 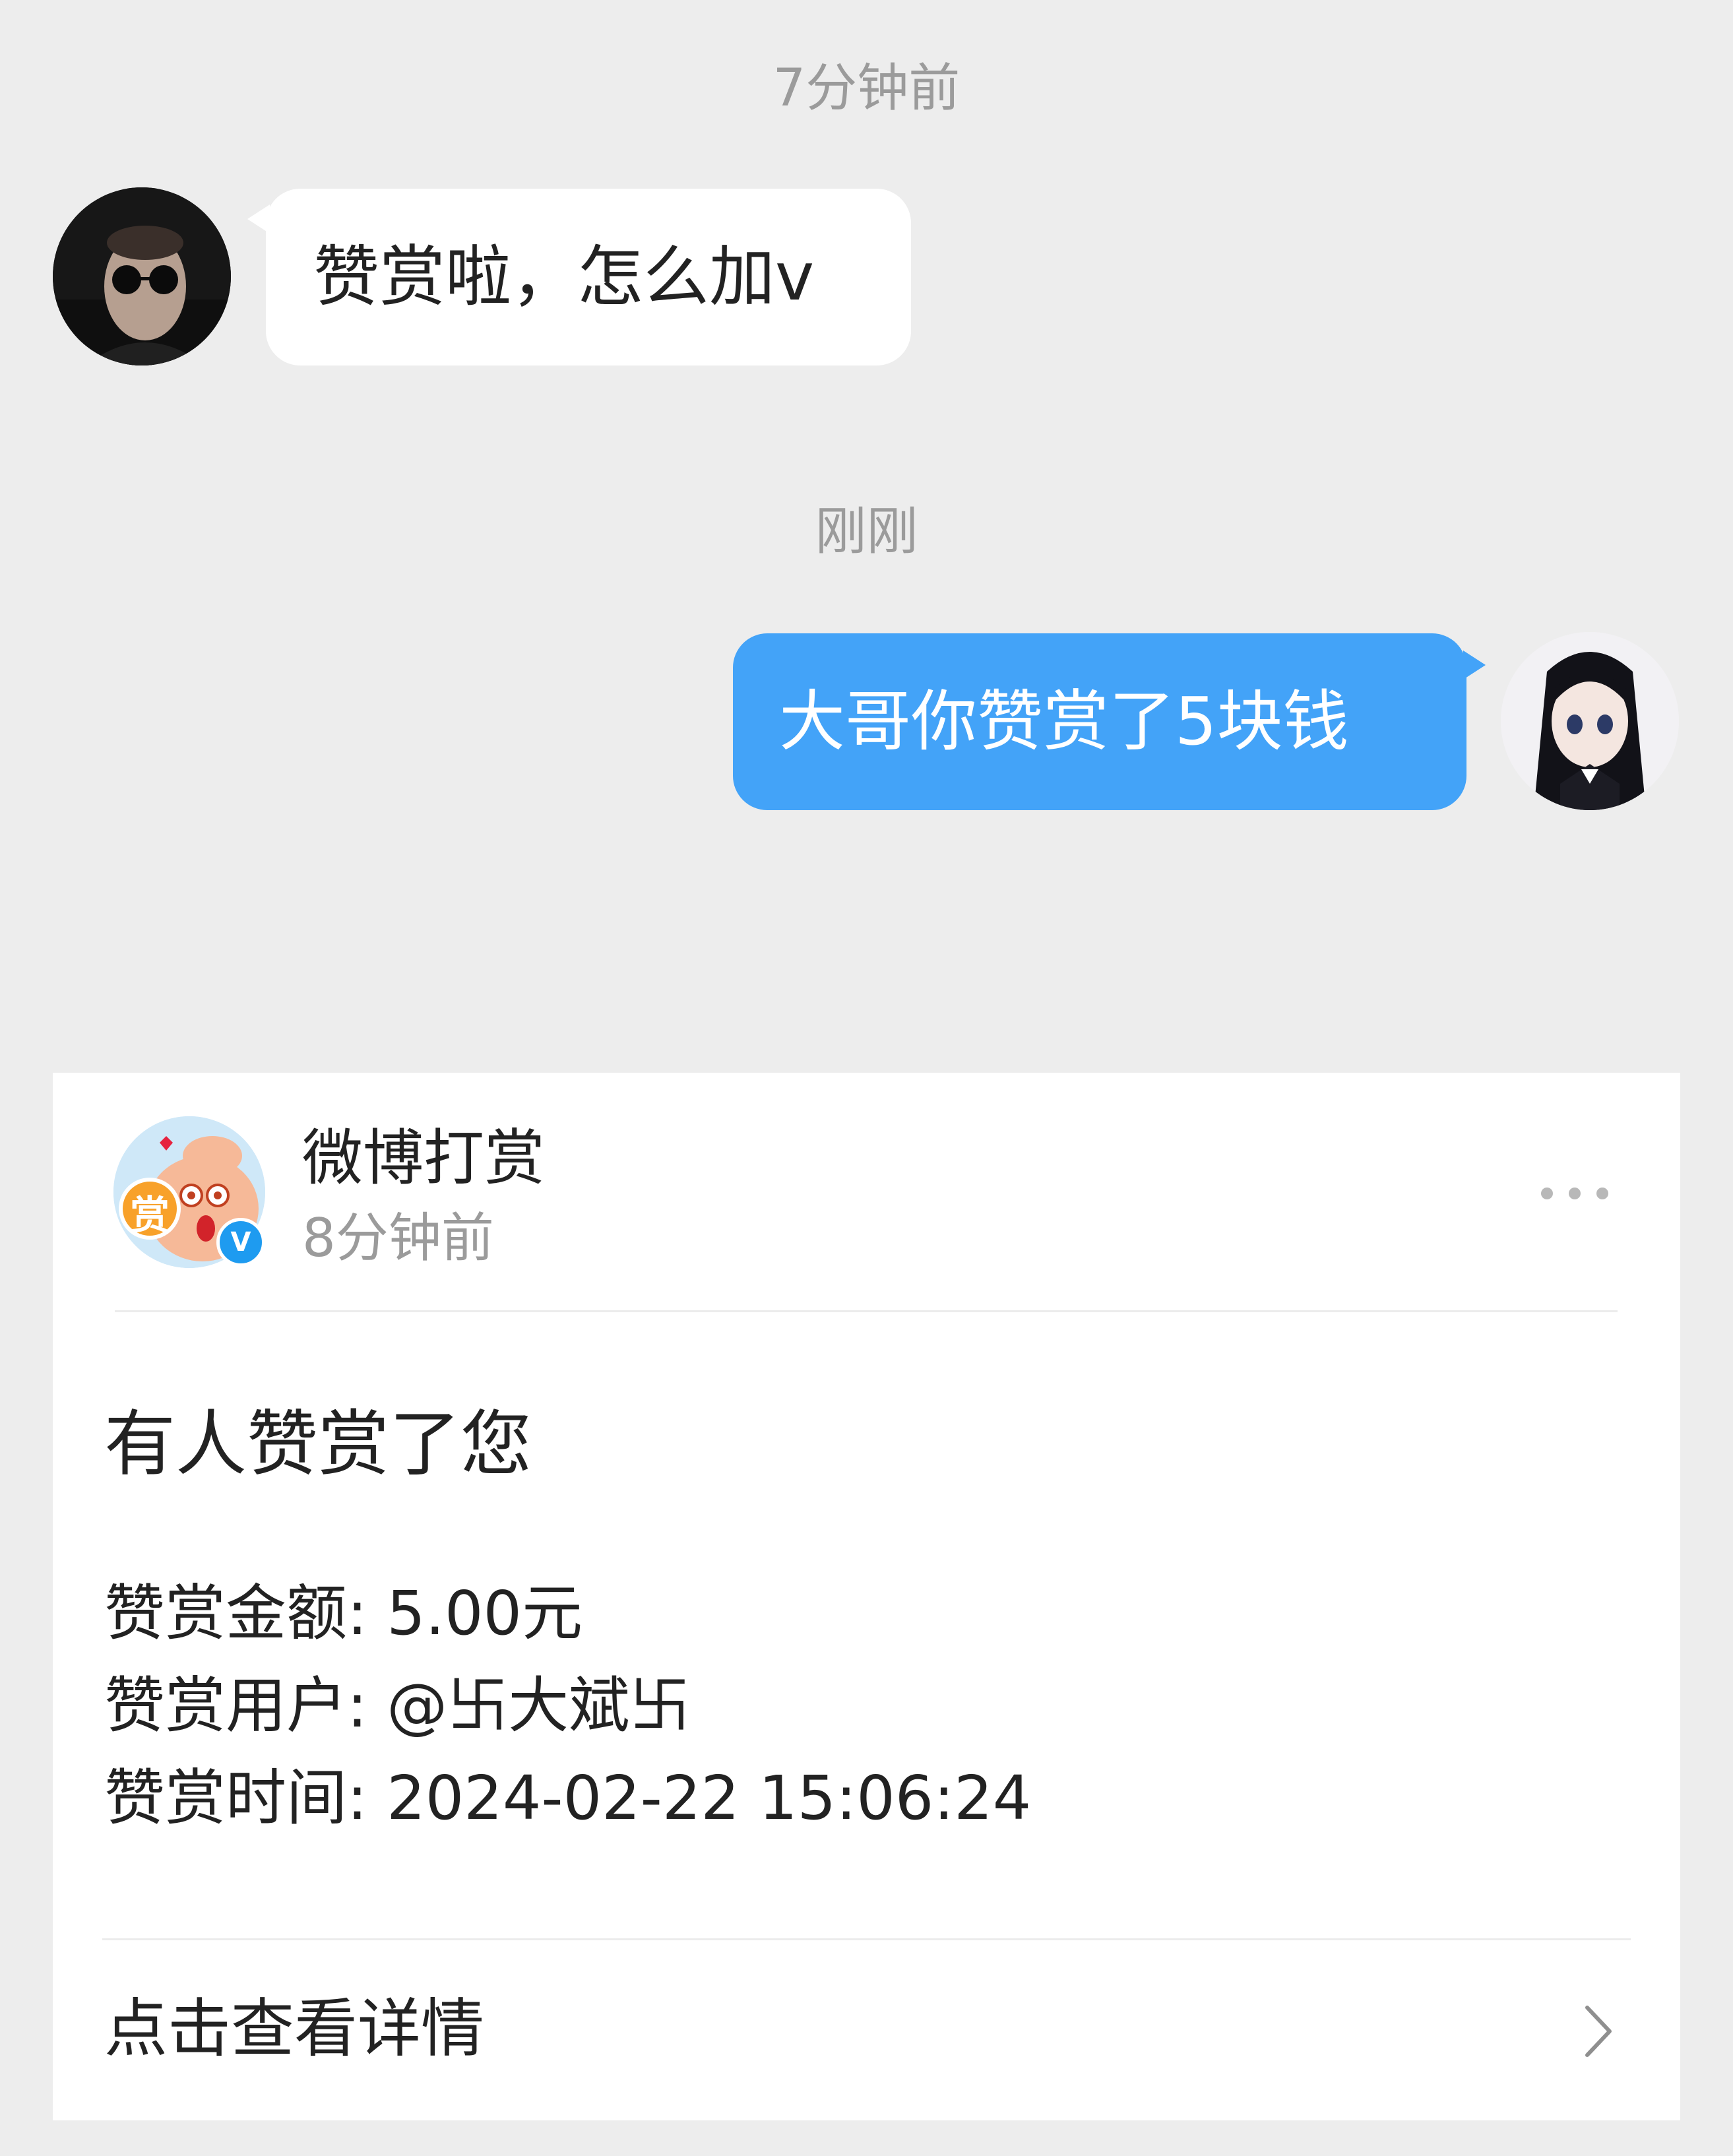 I want to click on view-details-row: 点击查看详情, so click(x=866, y=2030).